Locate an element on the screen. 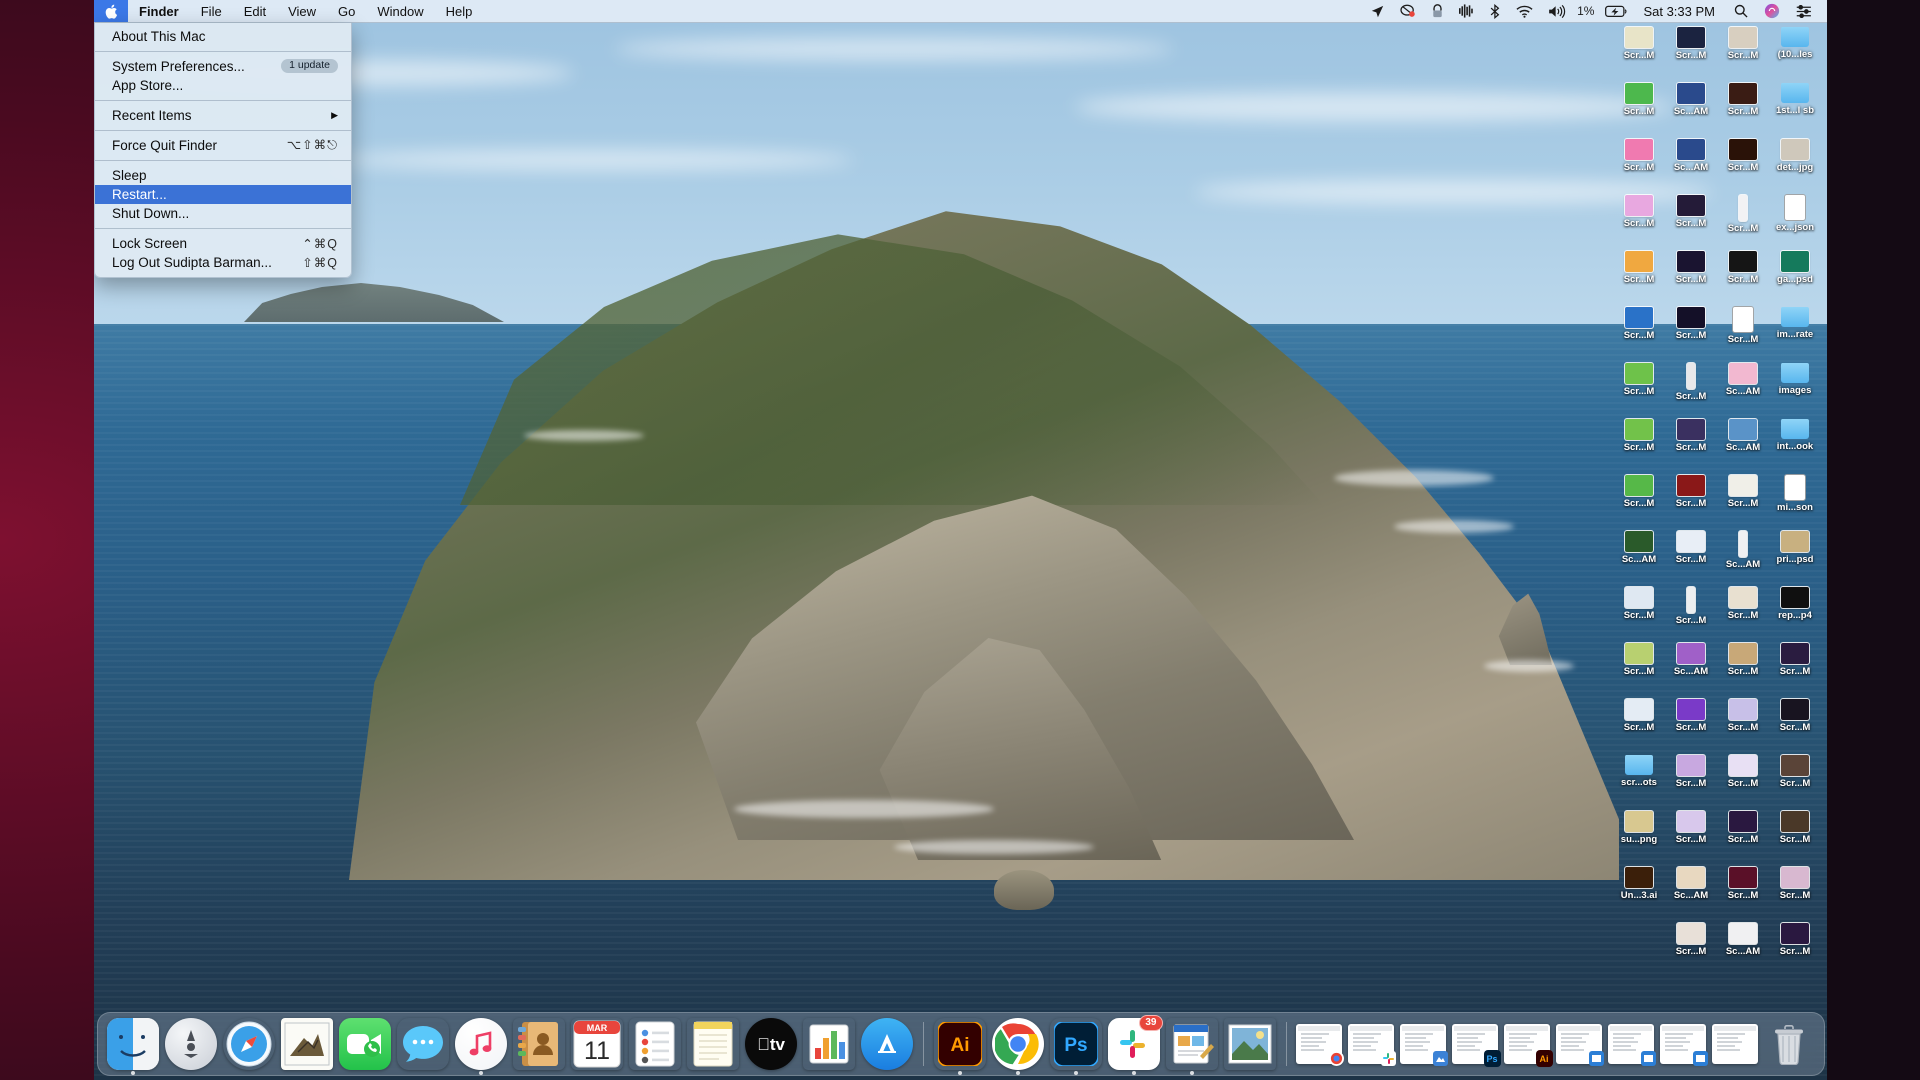 This screenshot has height=1080, width=1920. minimized-window-chrome is located at coordinates (1319, 1045).